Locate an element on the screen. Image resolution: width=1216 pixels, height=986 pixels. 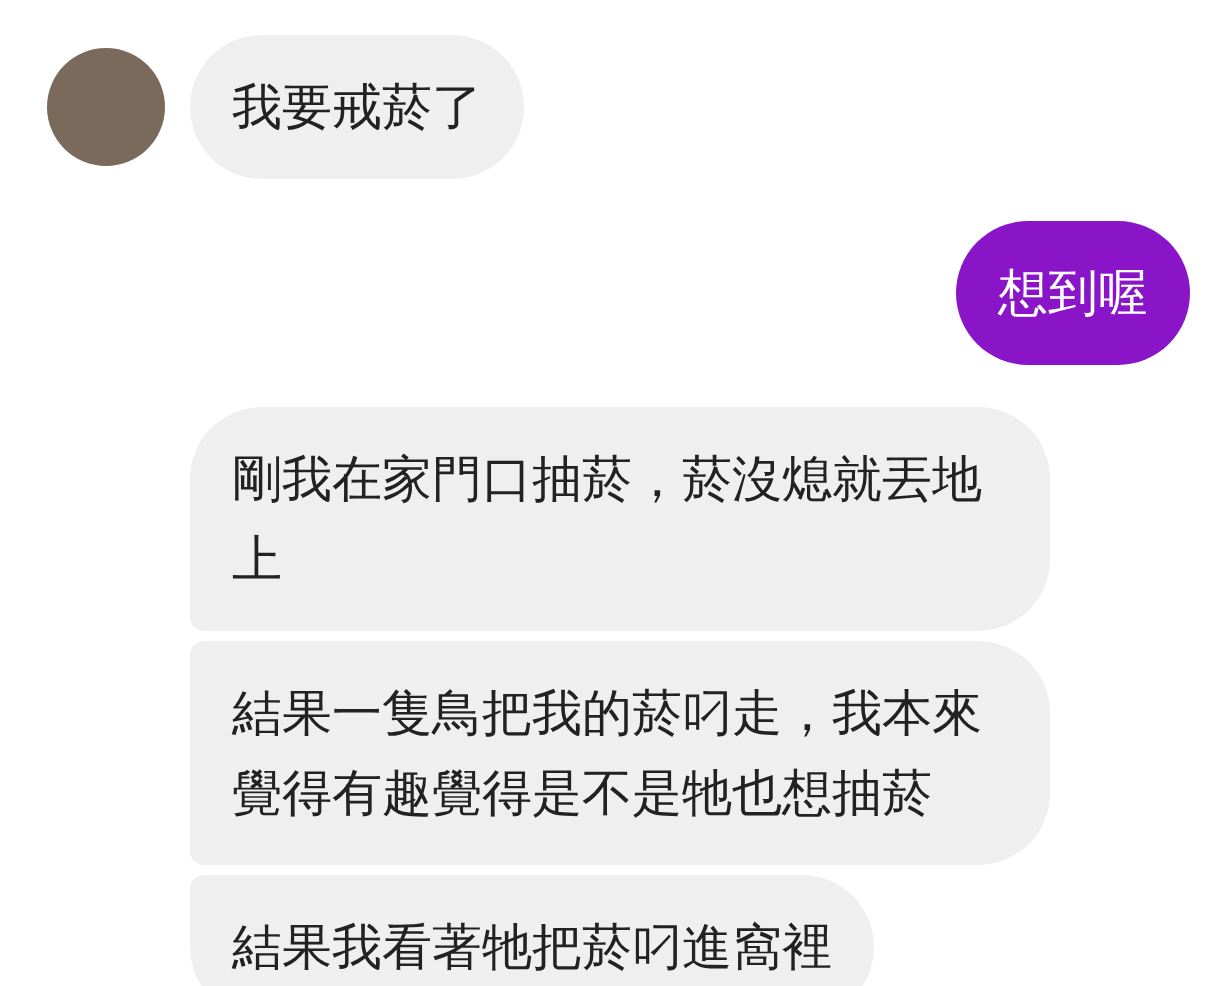
received-message-bubble: 結果我看著牠把菸叼進窩裡 is located at coordinates (532, 930).